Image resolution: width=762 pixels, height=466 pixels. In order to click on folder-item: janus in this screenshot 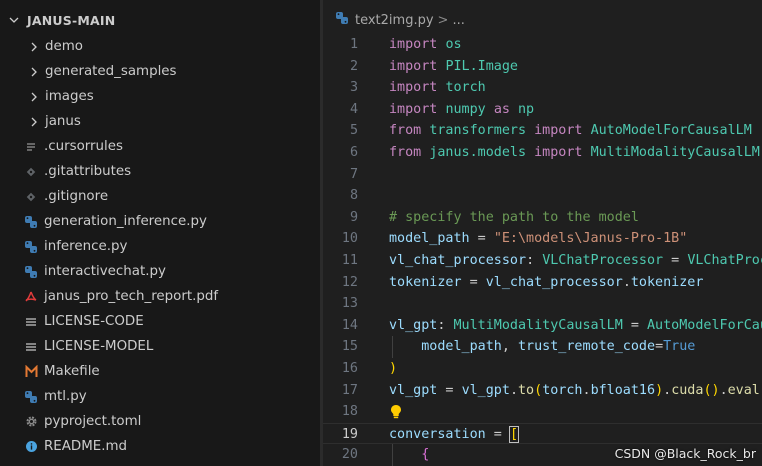, I will do `click(161, 121)`.